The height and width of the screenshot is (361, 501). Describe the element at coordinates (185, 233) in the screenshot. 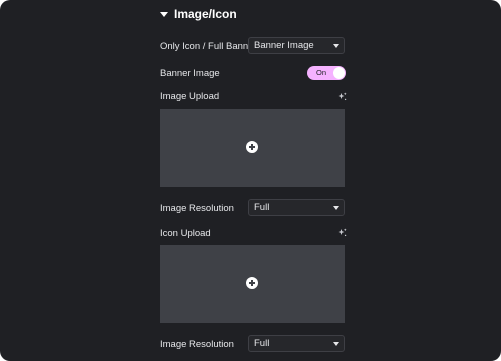

I see `icon-upload-label: Icon Upload` at that location.